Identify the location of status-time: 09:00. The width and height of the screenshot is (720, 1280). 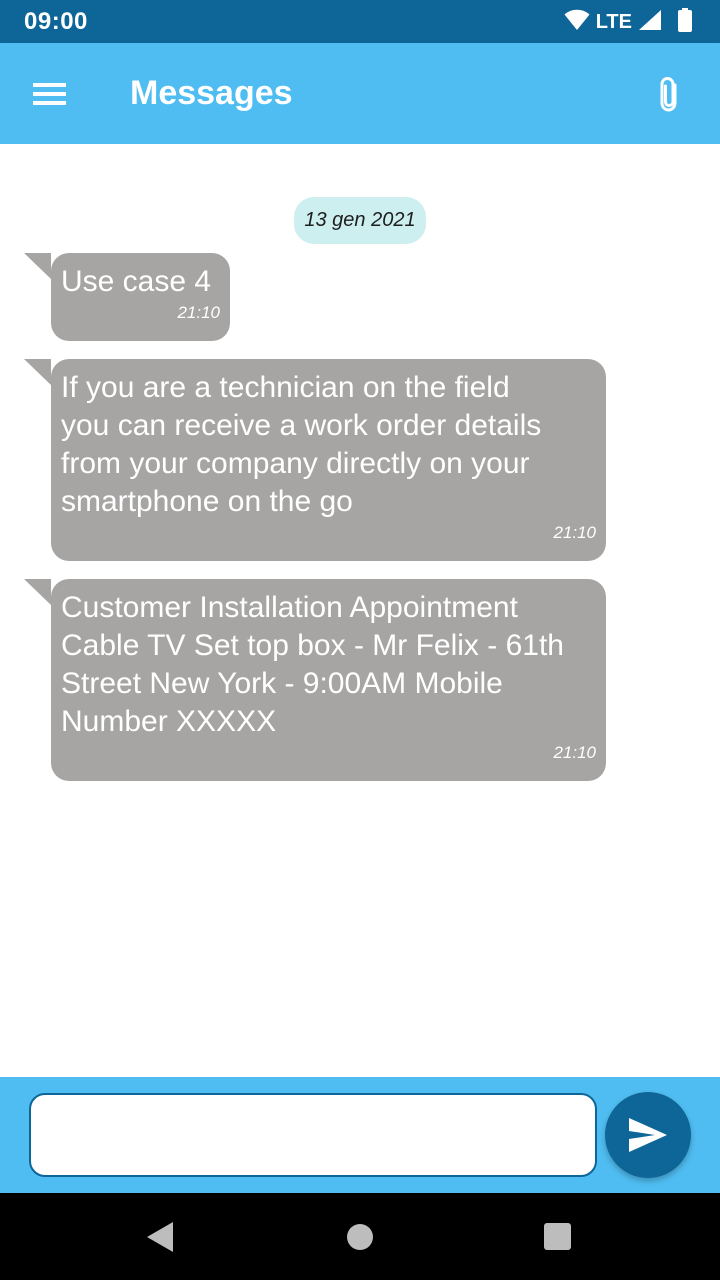
(56, 21).